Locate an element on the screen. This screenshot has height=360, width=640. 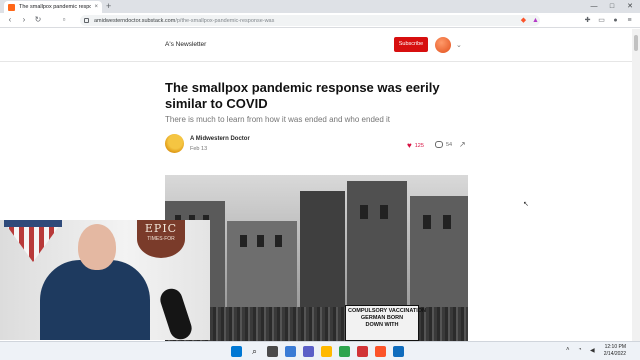
store-icon is located at coordinates (344, 351).